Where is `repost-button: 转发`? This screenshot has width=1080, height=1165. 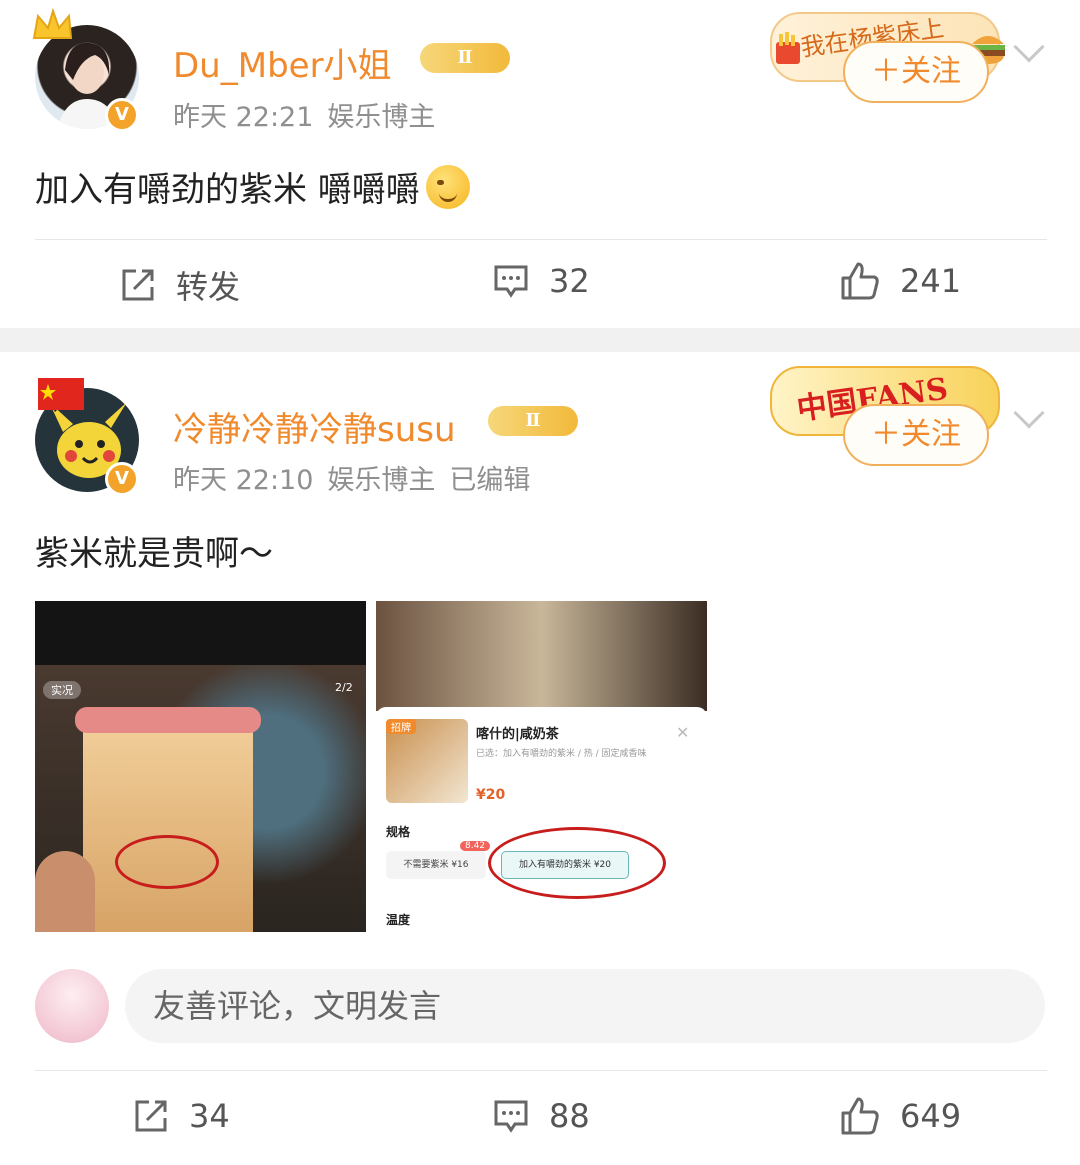
repost-button: 转发 is located at coordinates (180, 285).